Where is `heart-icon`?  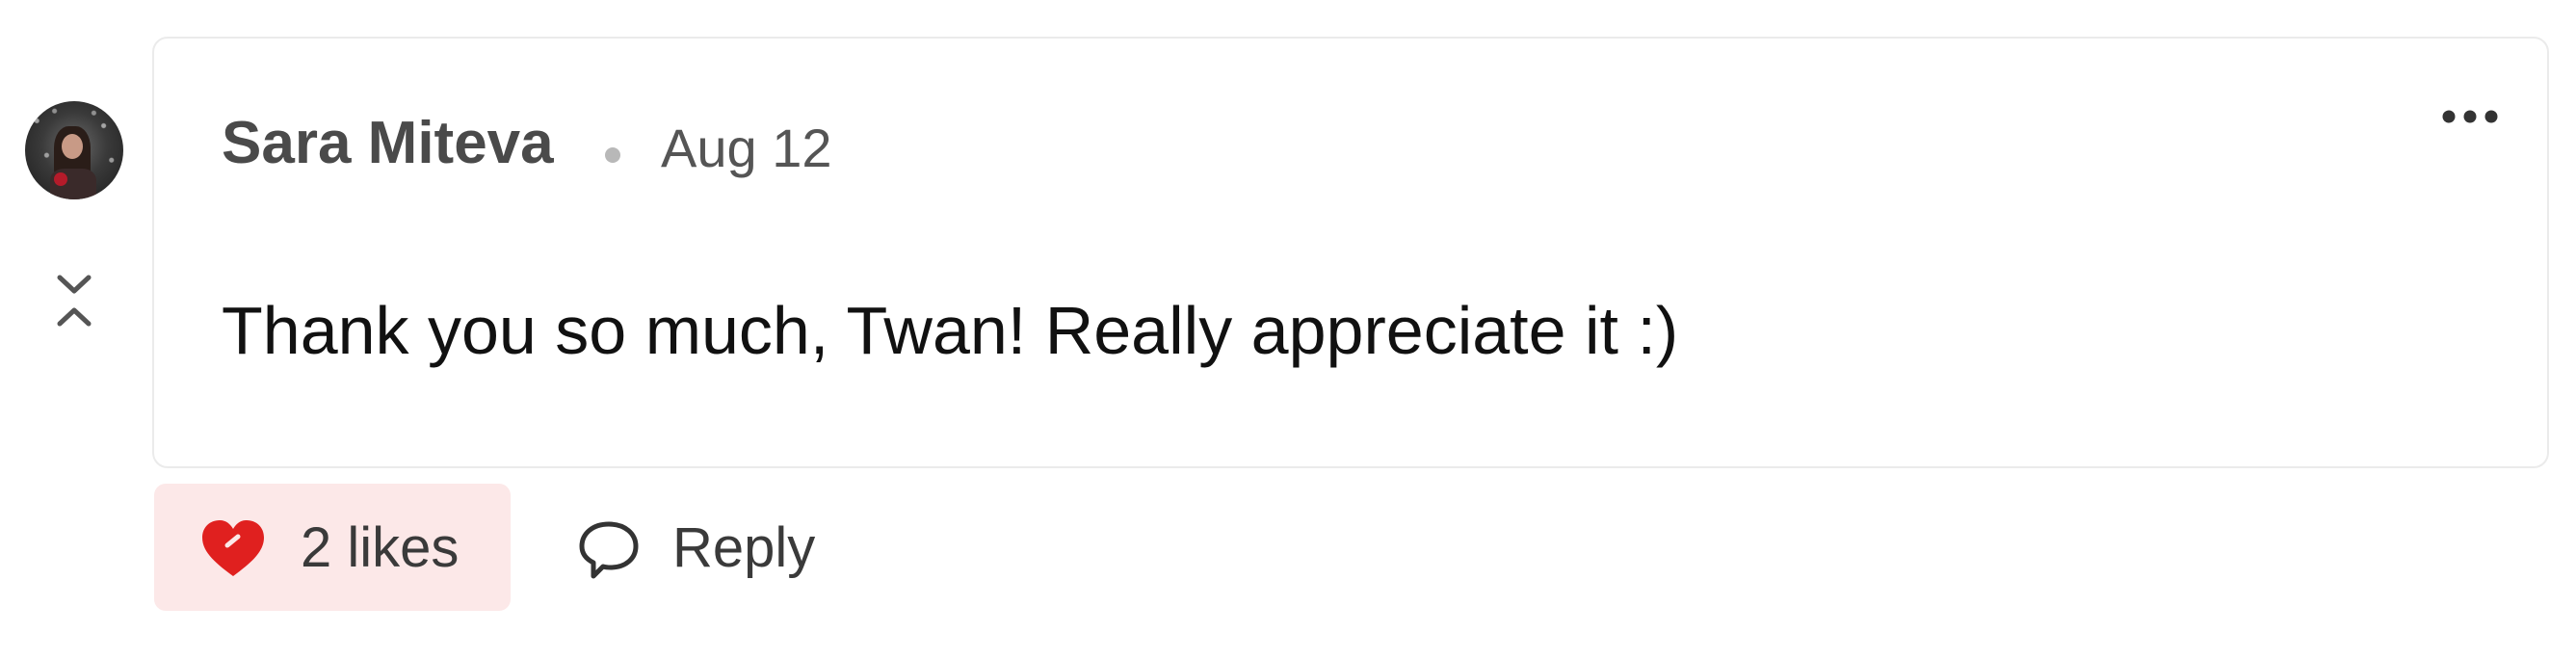
heart-icon is located at coordinates (233, 548).